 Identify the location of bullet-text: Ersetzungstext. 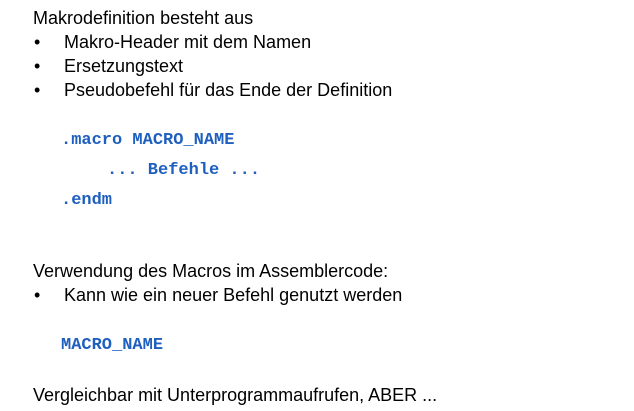
(124, 66).